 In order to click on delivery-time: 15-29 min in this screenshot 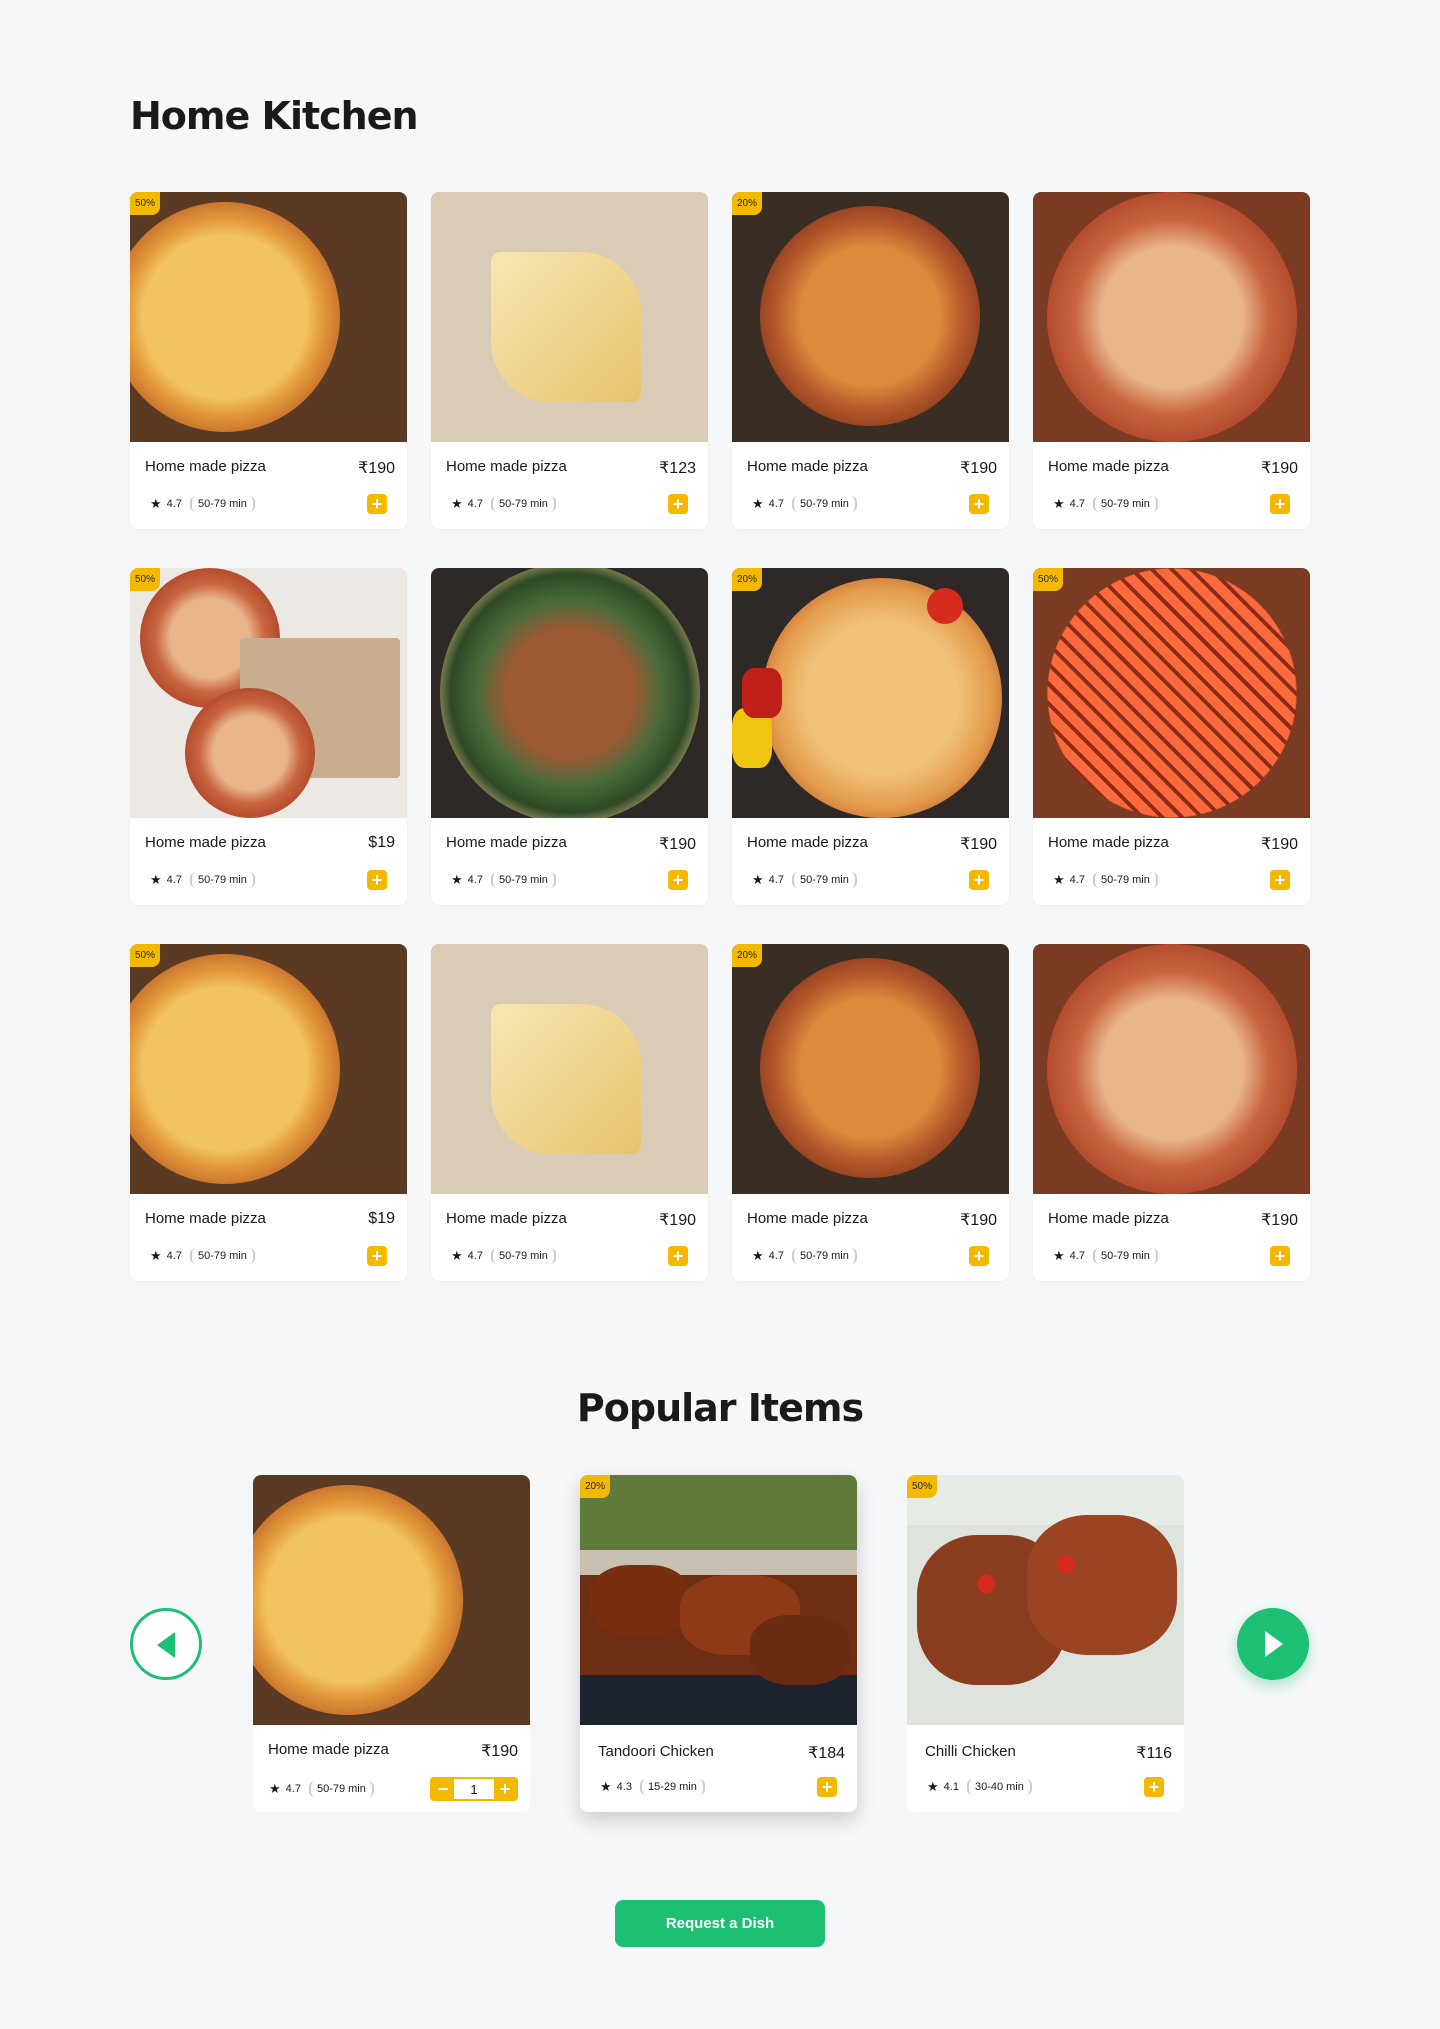, I will do `click(672, 1787)`.